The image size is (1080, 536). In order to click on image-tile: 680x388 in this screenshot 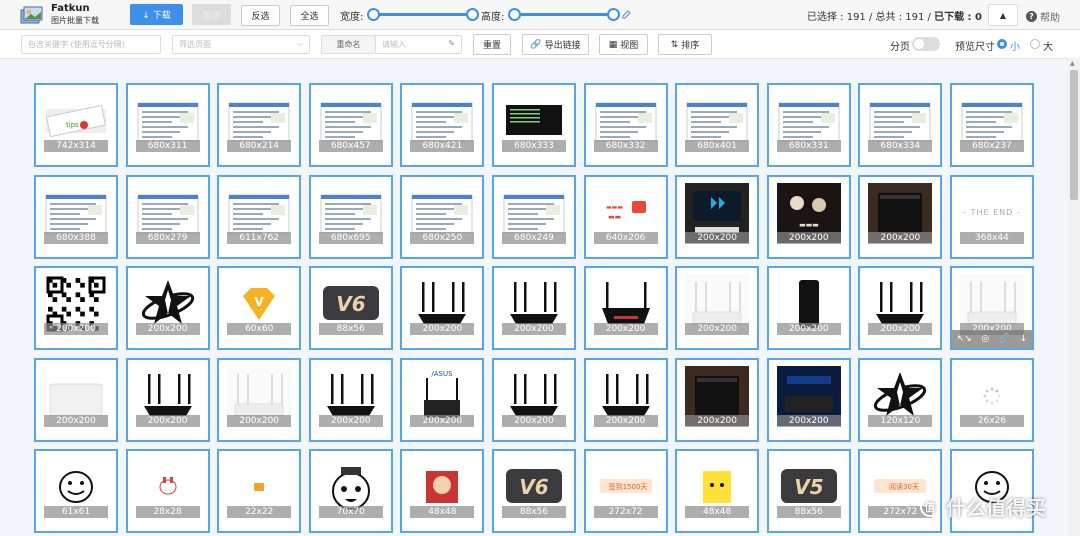, I will do `click(76, 216)`.